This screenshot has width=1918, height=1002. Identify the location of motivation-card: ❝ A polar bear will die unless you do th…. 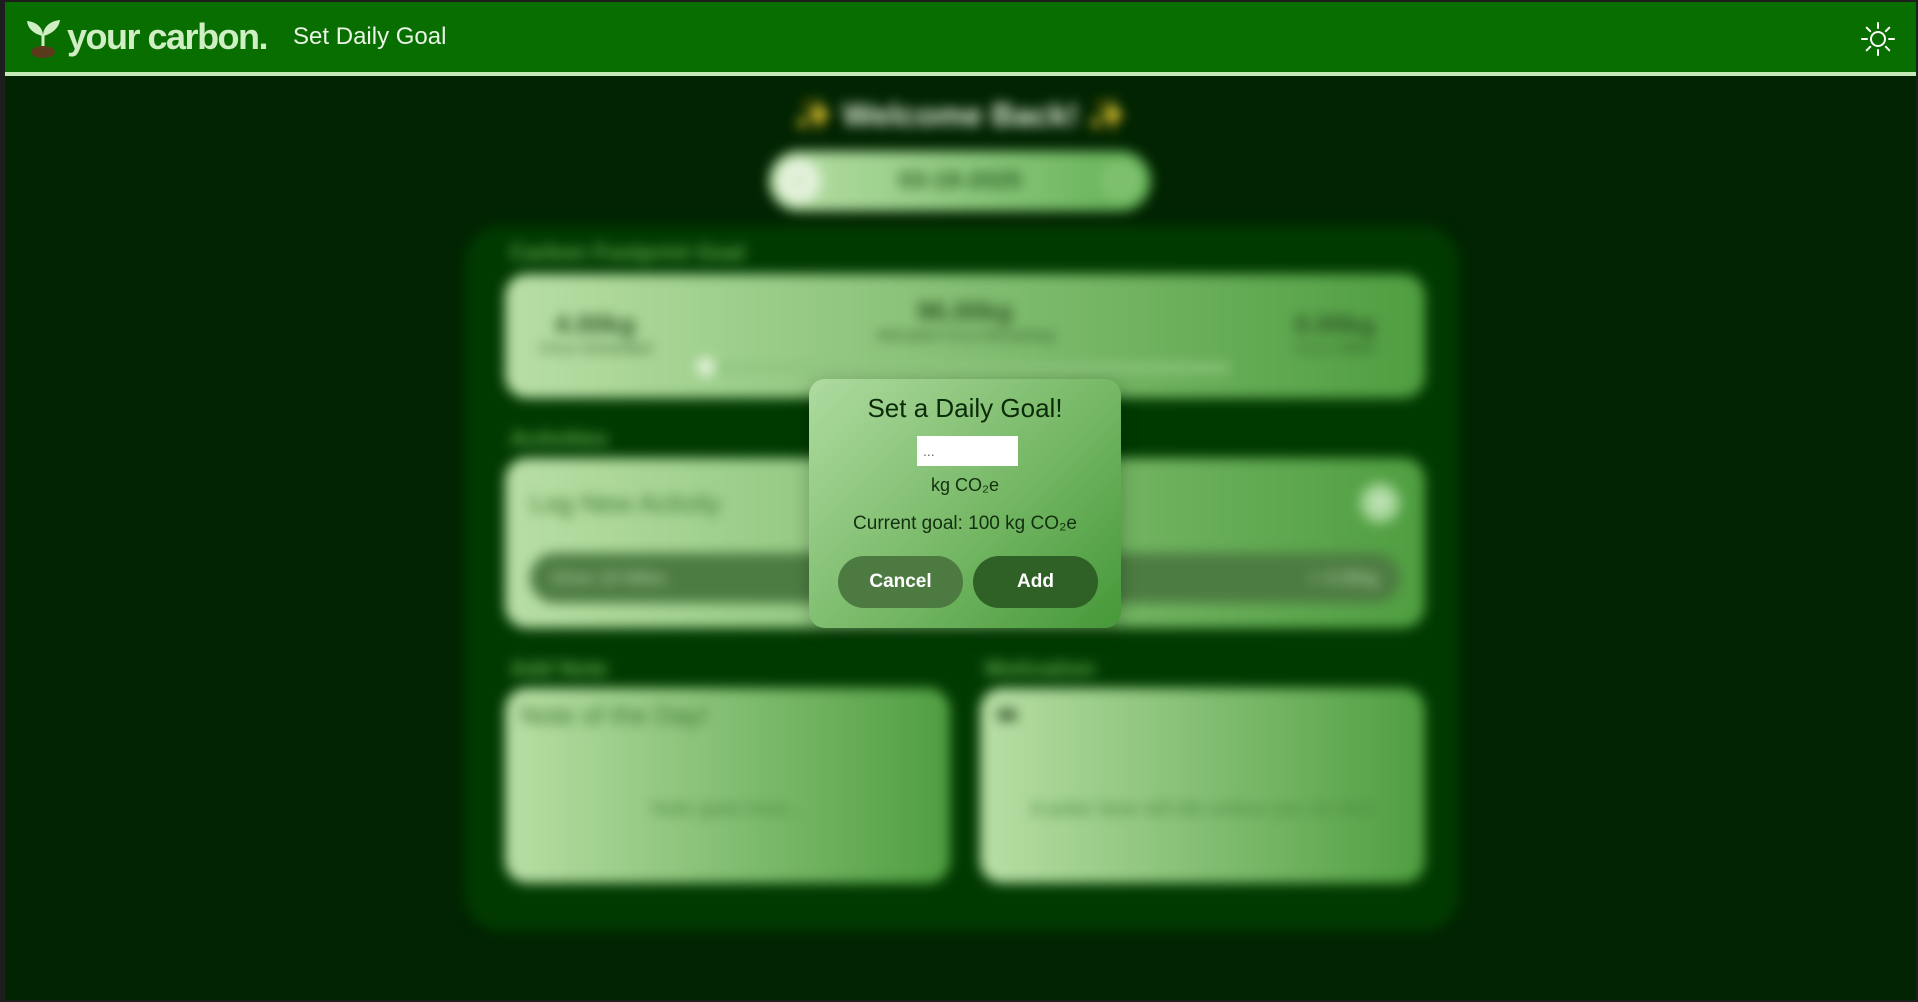
(1202, 785).